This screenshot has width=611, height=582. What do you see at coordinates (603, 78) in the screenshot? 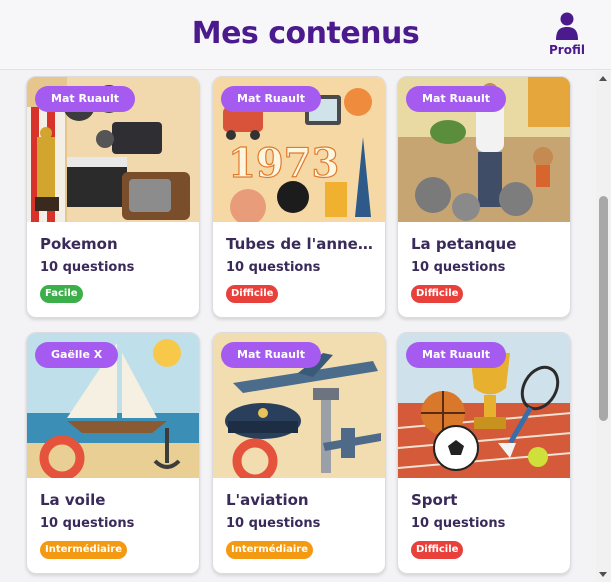
I see `scroll-up-arrow-icon` at bounding box center [603, 78].